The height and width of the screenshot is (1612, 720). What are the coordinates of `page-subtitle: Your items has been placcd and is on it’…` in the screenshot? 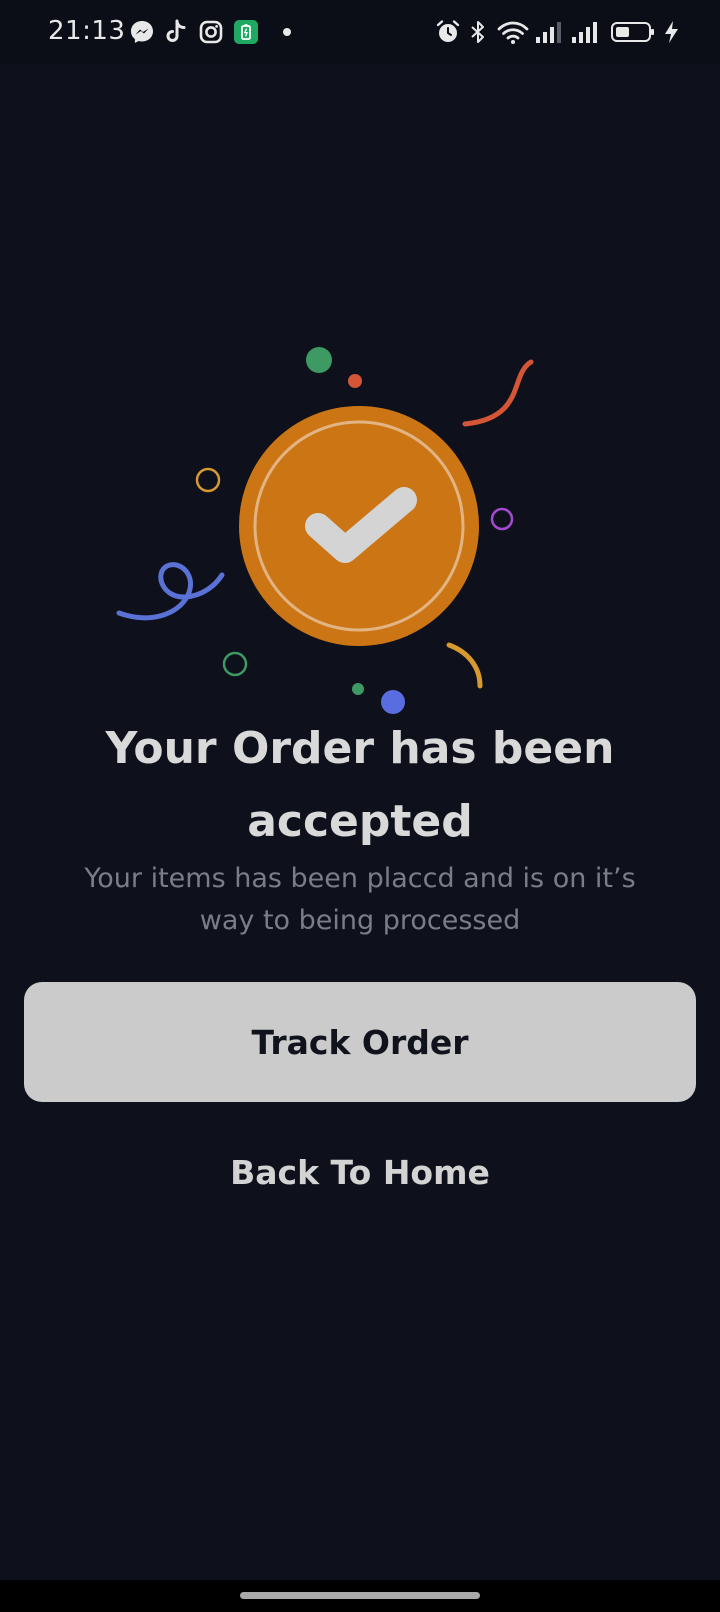 It's located at (360, 899).